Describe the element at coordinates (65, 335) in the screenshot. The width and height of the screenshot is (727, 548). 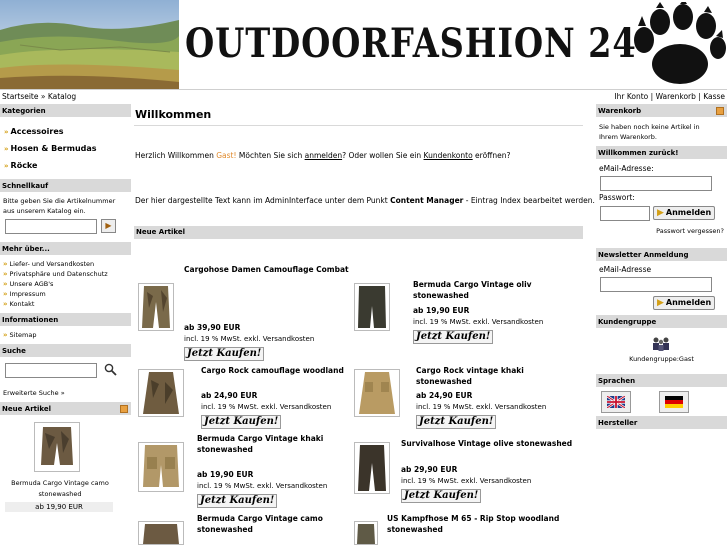
I see `link-sitemap: » Sitemap` at that location.